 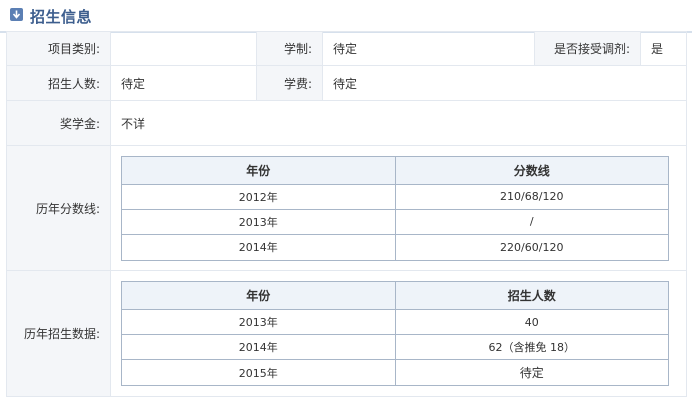 I want to click on tuition-label: 学费:, so click(x=289, y=83).